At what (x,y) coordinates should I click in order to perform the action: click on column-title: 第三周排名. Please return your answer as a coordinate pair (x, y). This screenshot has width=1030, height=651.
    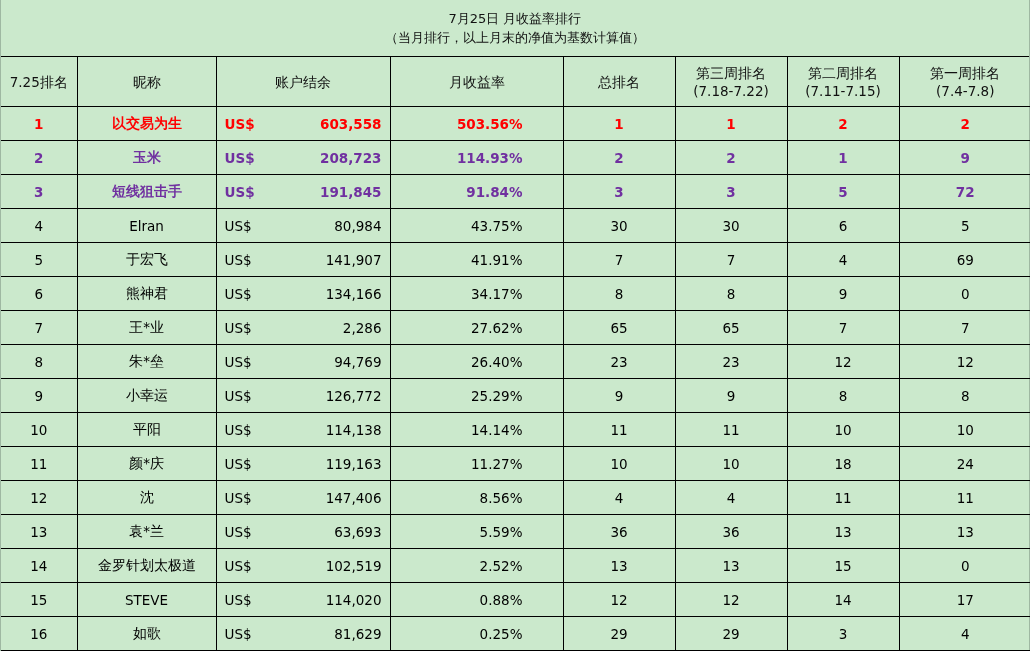
    Looking at the image, I should click on (731, 72).